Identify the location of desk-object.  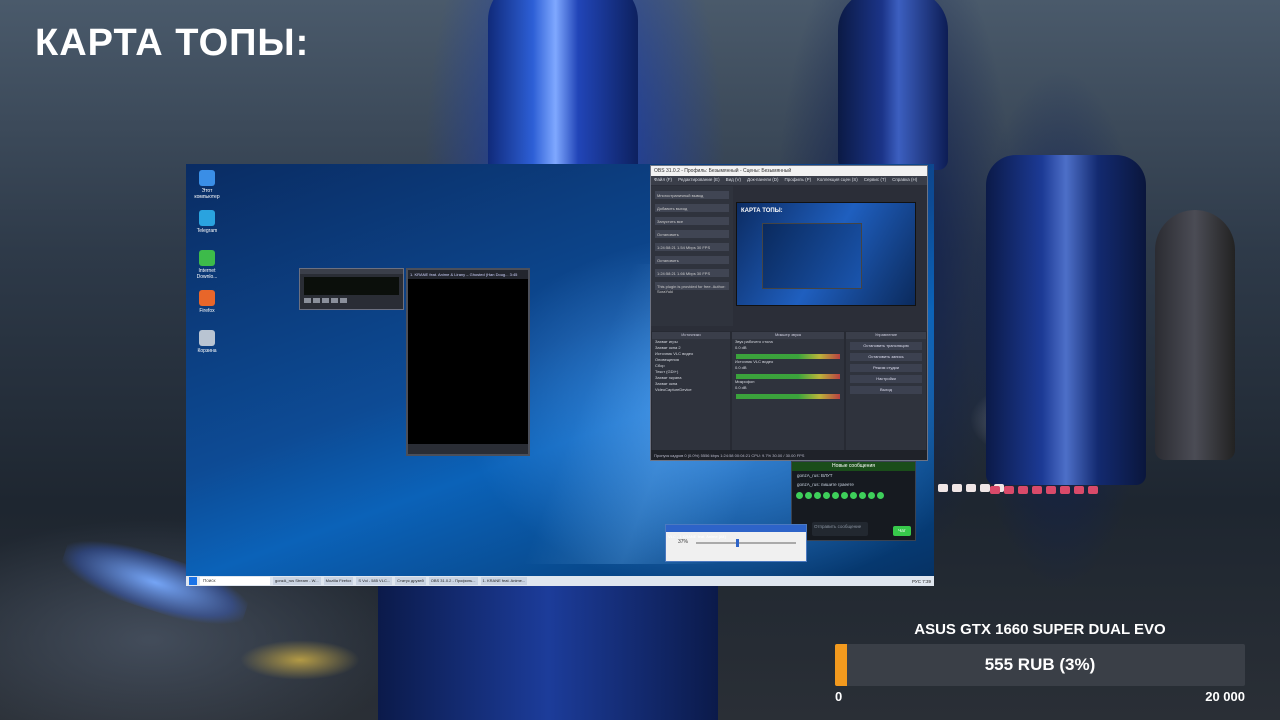
(300, 660).